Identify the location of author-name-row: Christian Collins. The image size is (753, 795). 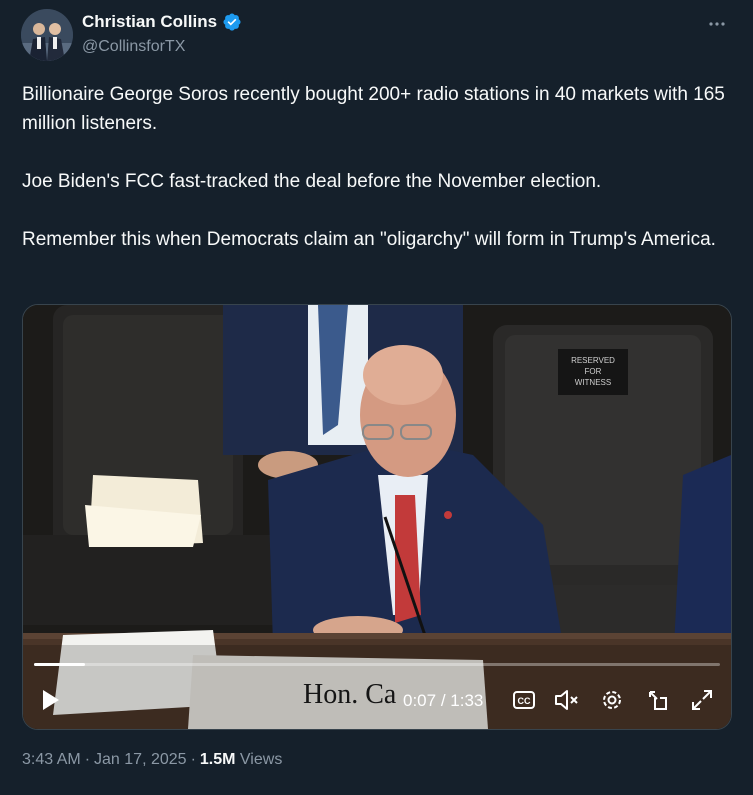
(162, 22).